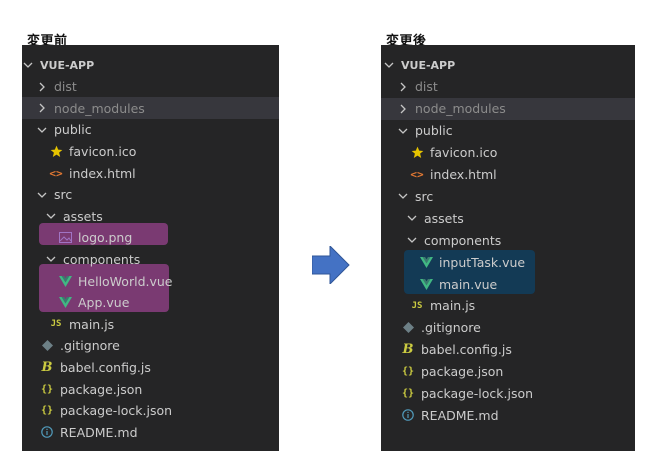 The width and height of the screenshot is (661, 474). I want to click on item-label: components, so click(463, 240).